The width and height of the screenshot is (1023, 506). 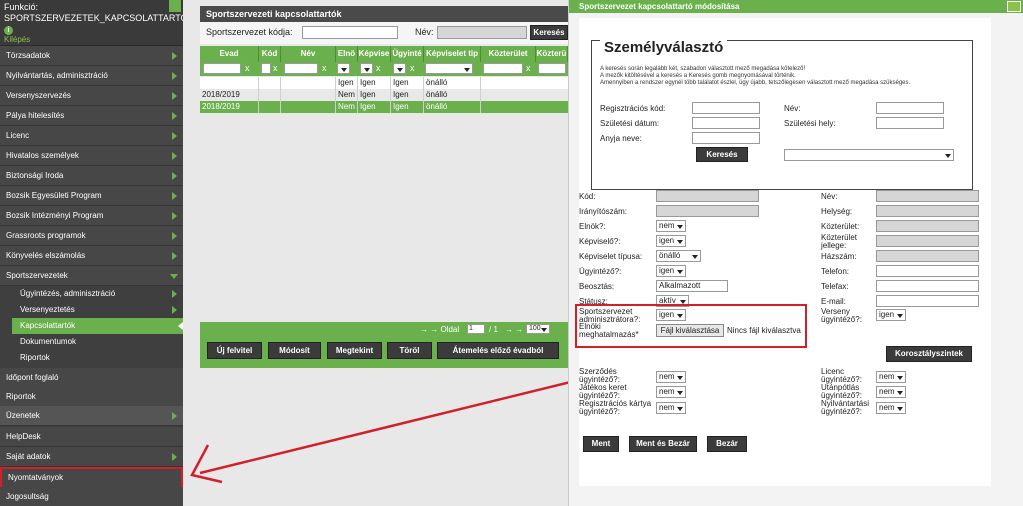 I want to click on utanpotlas-select: nem, so click(x=891, y=392).